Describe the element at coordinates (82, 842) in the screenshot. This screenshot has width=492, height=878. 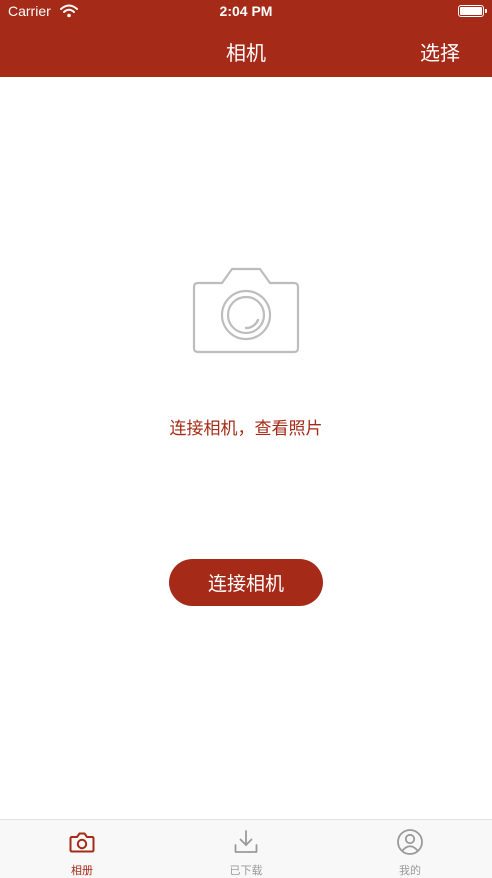
I see `camera-icon` at that location.